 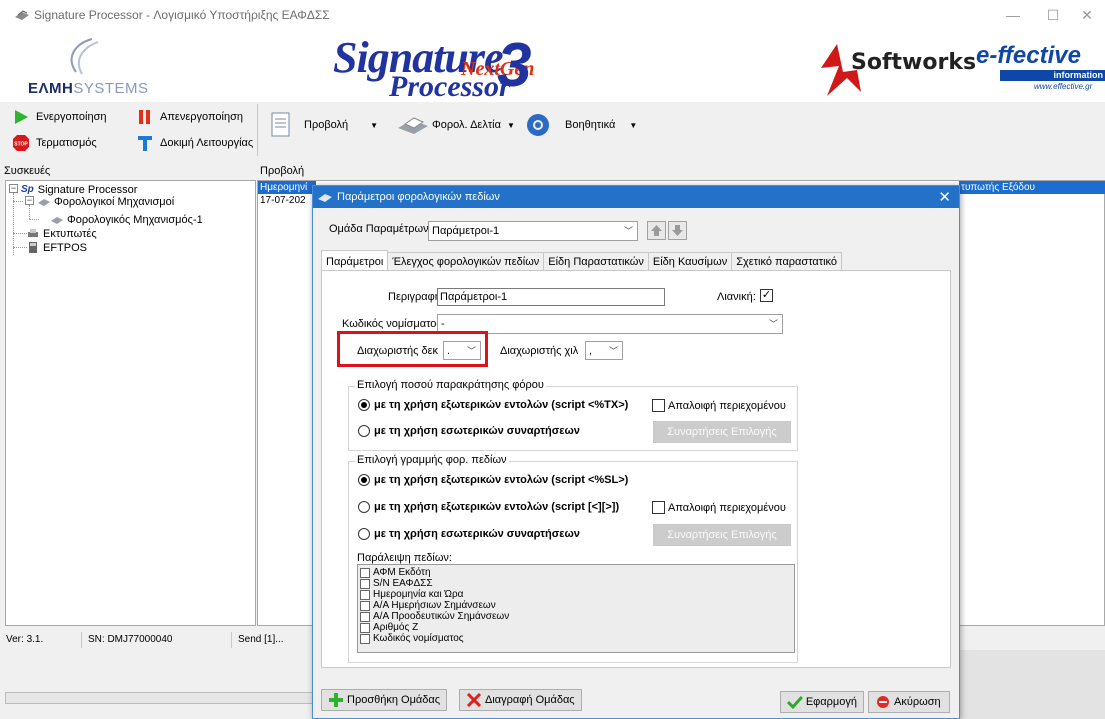 I want to click on column-header-output-printer: τυπωτής Εξόδου, so click(x=1032, y=187).